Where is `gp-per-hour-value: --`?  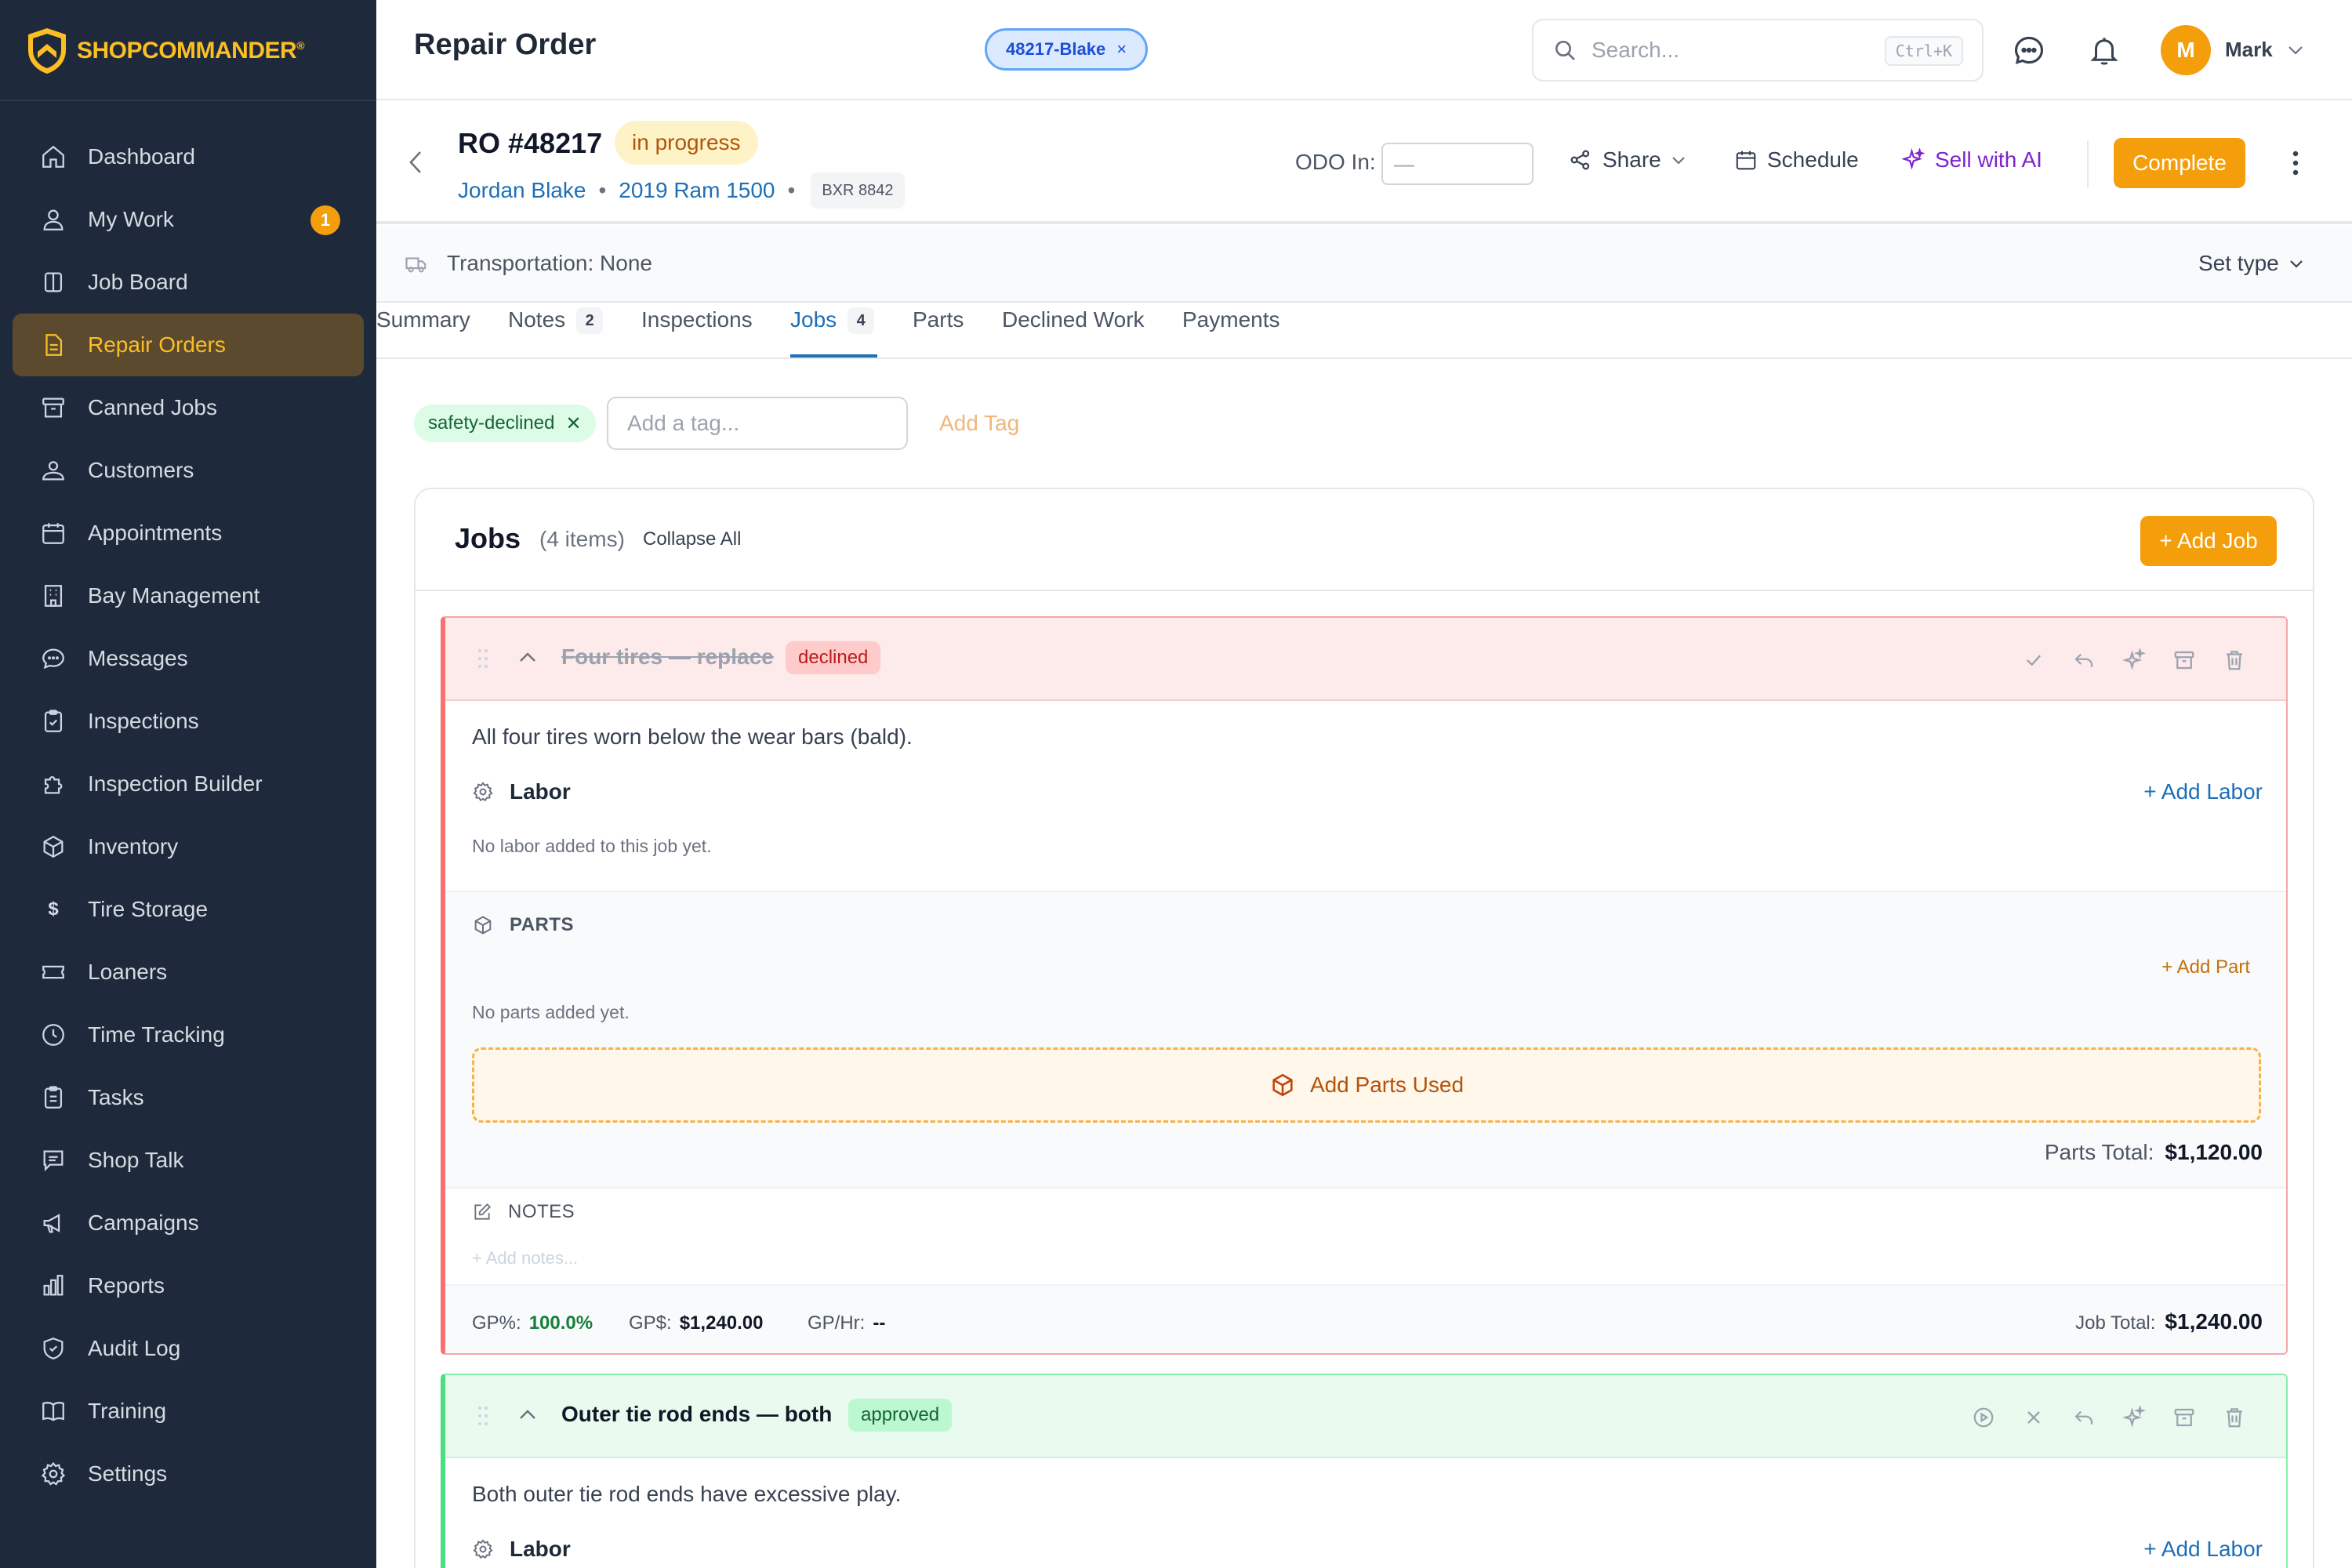
gp-per-hour-value: -- is located at coordinates (879, 1323).